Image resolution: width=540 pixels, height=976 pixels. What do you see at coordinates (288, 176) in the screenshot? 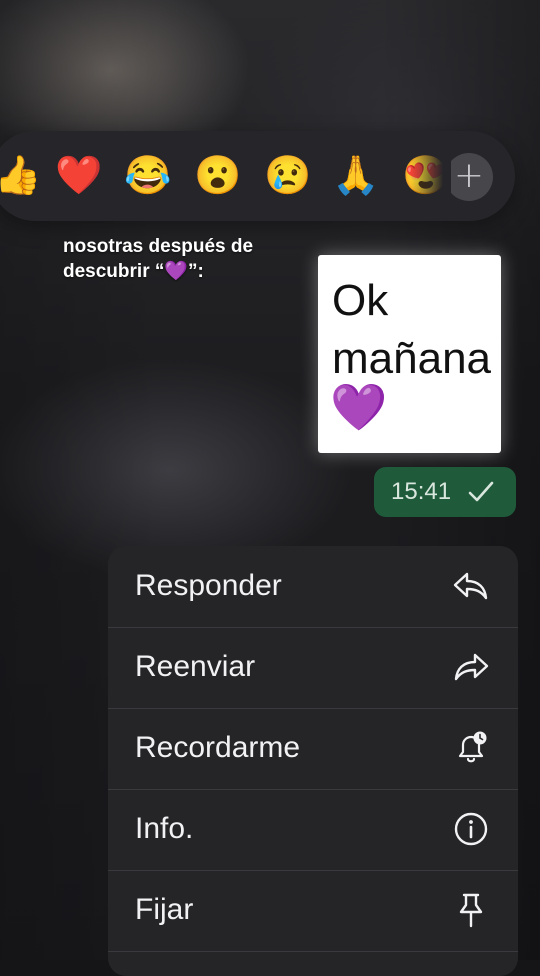
I see `reaction-crying: 😢` at bounding box center [288, 176].